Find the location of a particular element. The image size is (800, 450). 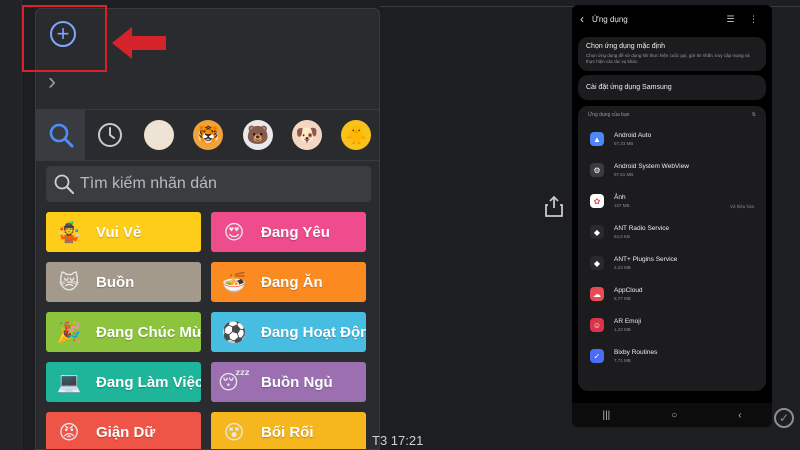

app-icon: ▲ is located at coordinates (597, 139).